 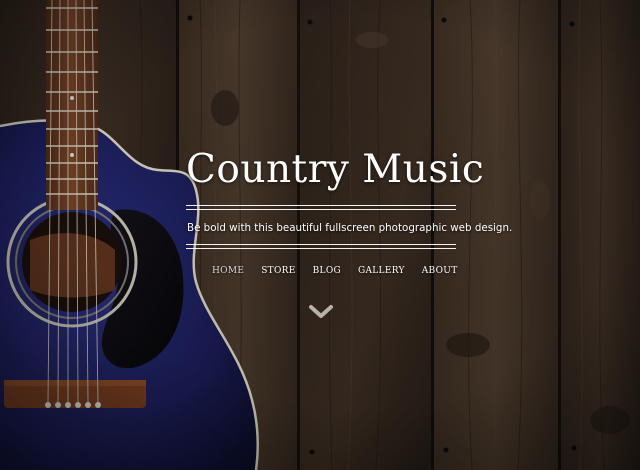 I want to click on nav-blog: BLOG, so click(x=327, y=271).